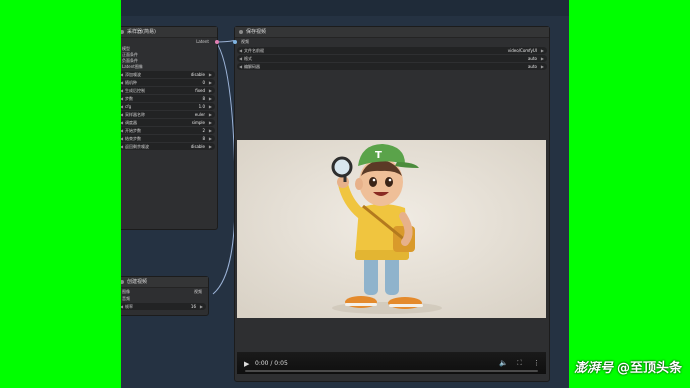 The height and width of the screenshot is (388, 690). Describe the element at coordinates (235, 42) in the screenshot. I see `input-socket` at that location.